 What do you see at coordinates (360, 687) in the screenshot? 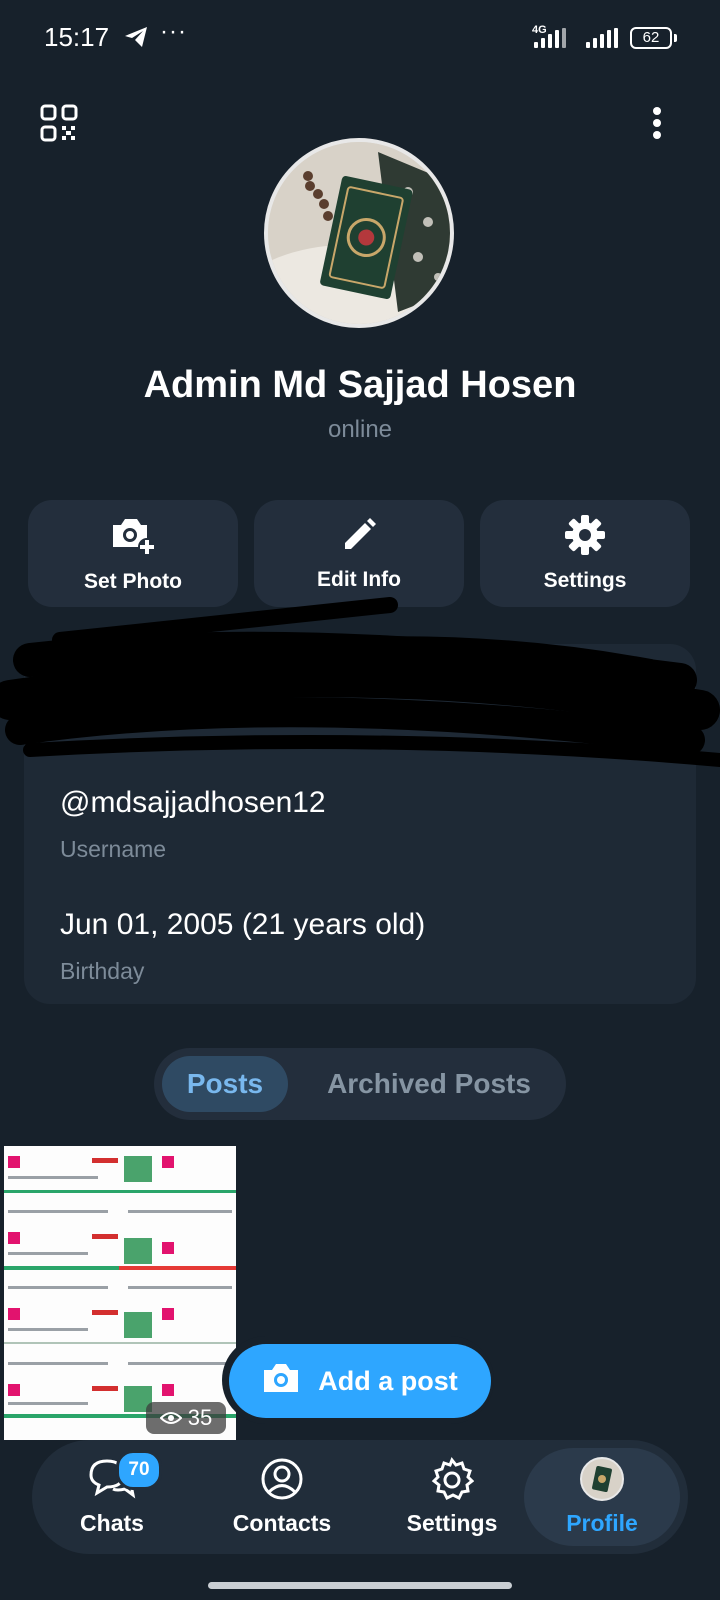
I see `redaction-scribble` at bounding box center [360, 687].